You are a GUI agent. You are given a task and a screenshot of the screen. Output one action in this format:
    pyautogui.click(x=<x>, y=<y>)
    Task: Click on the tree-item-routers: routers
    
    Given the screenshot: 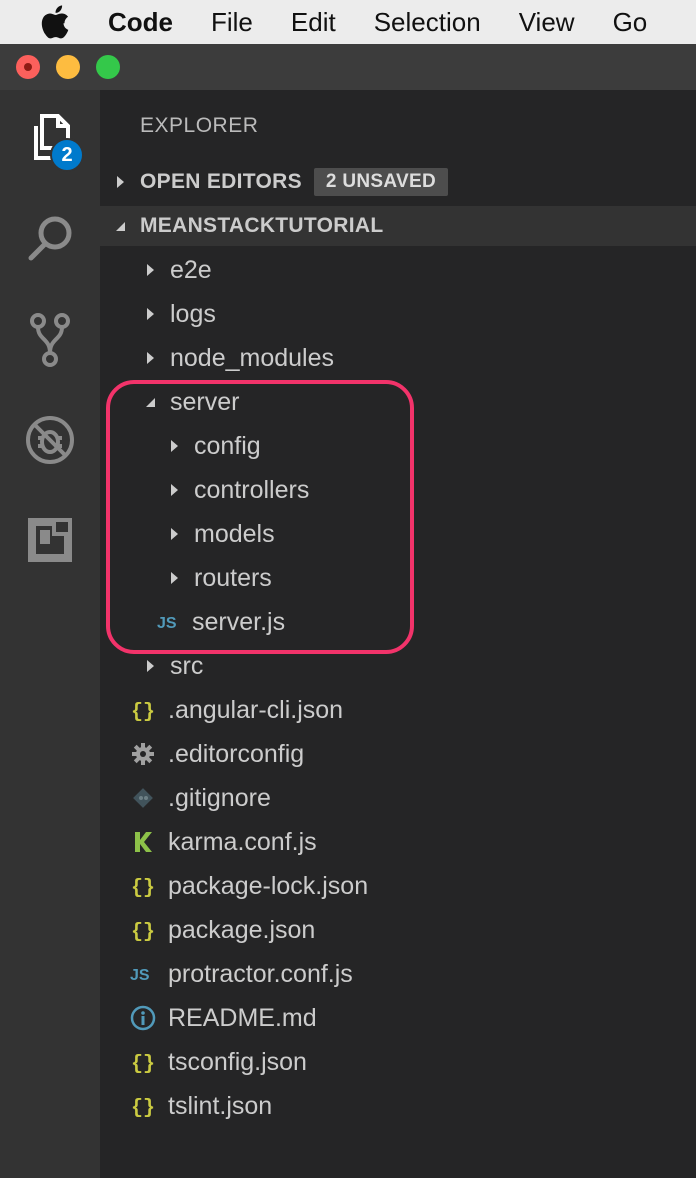 What is the action you would take?
    pyautogui.click(x=398, y=578)
    